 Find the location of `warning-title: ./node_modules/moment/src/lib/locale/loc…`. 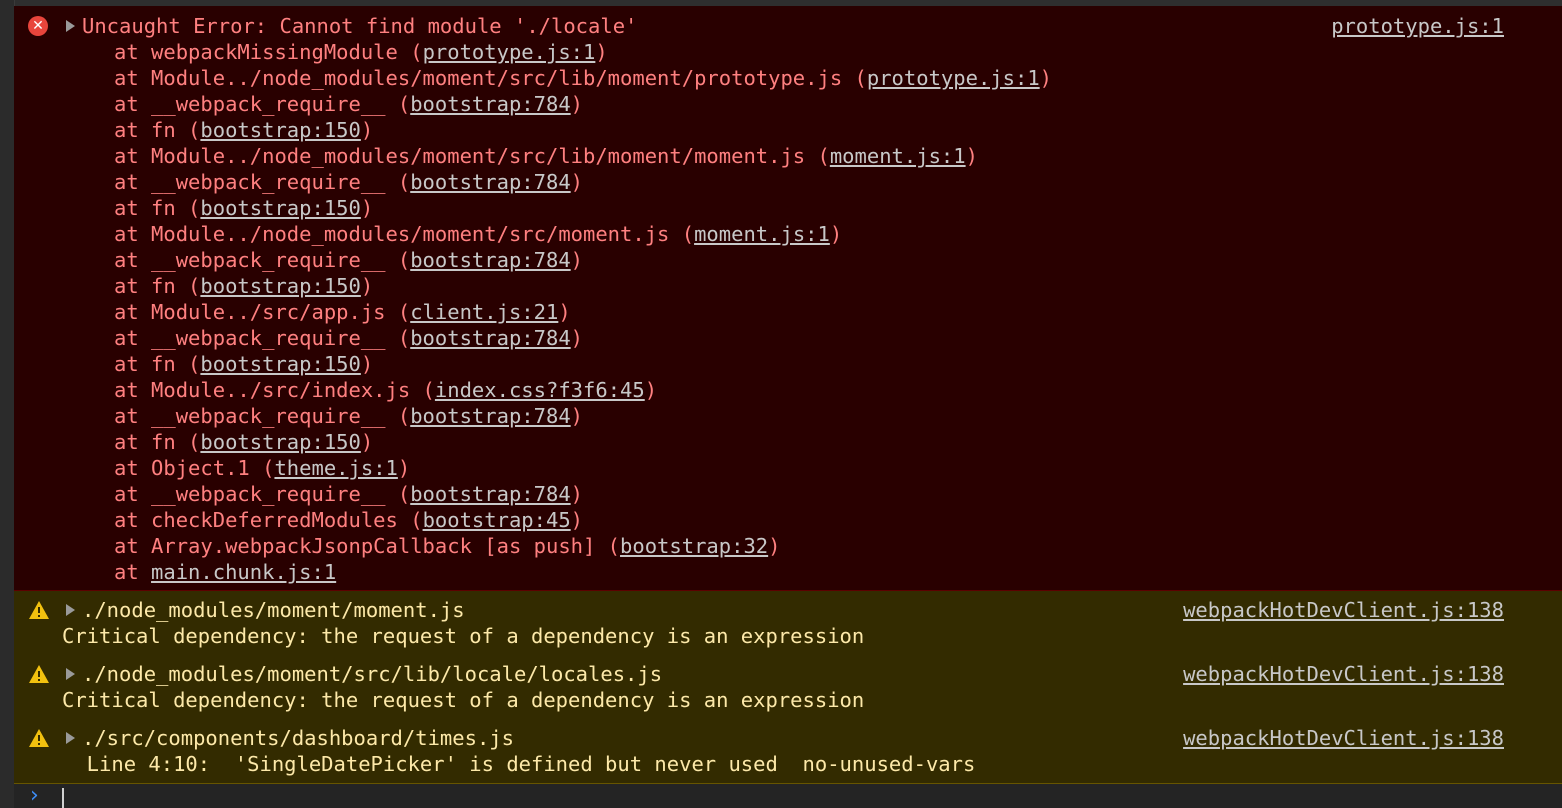

warning-title: ./node_modules/moment/src/lib/locale/loc… is located at coordinates (372, 674).